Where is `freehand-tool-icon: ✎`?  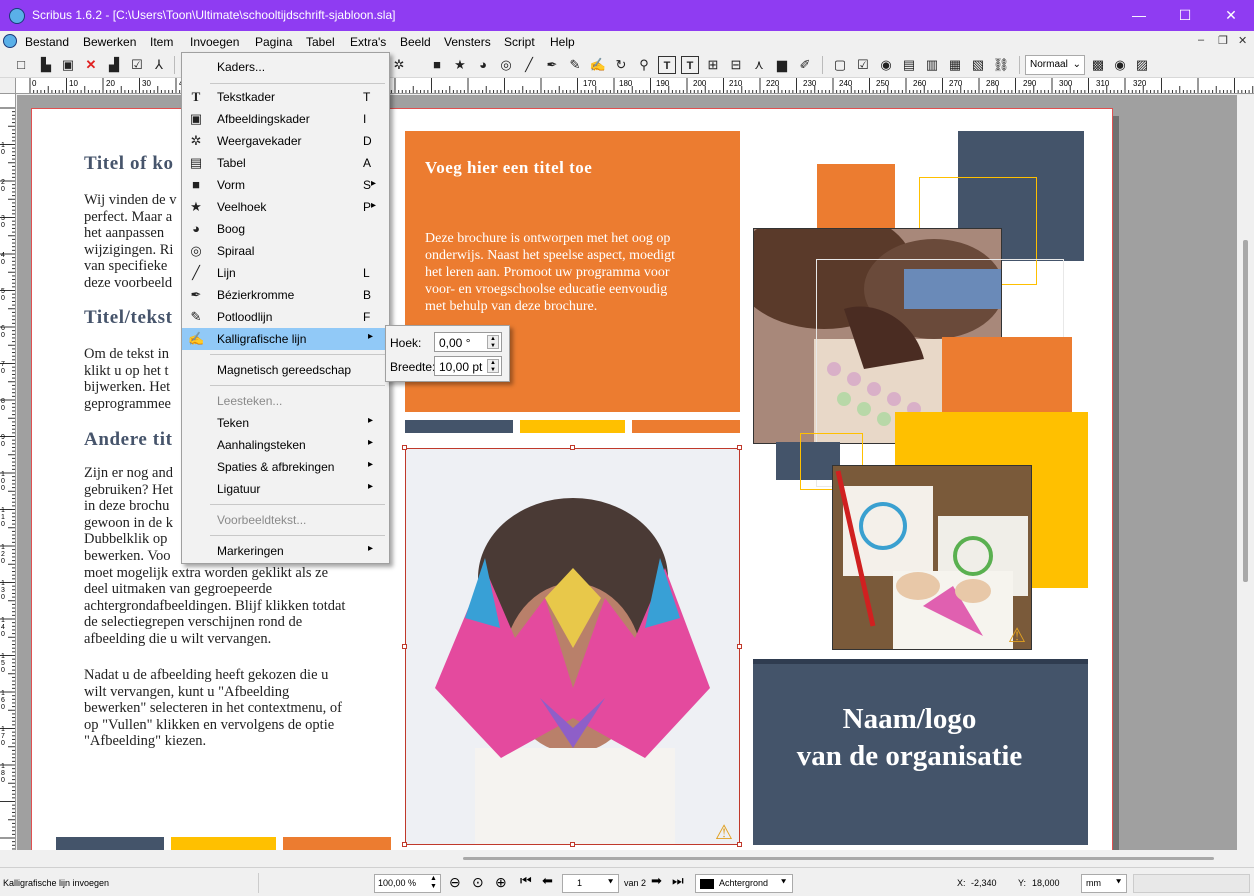 freehand-tool-icon: ✎ is located at coordinates (575, 65).